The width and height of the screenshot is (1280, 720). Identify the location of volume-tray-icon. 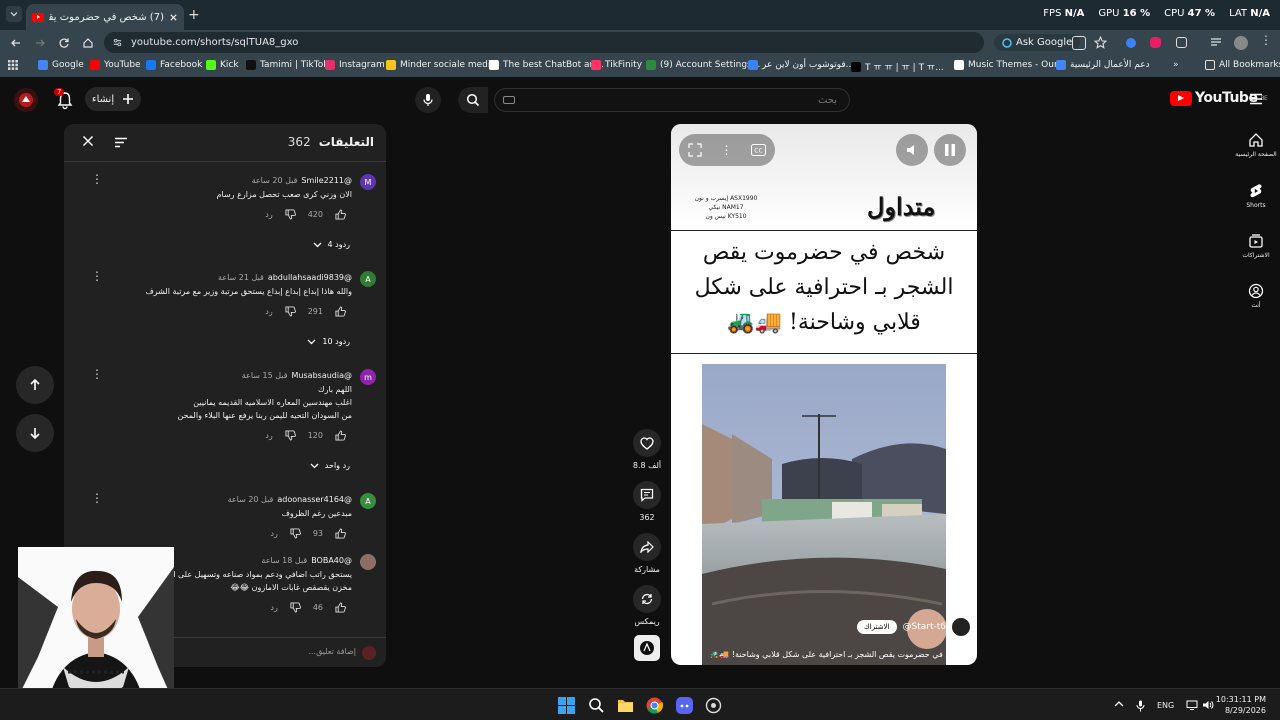
(1208, 705).